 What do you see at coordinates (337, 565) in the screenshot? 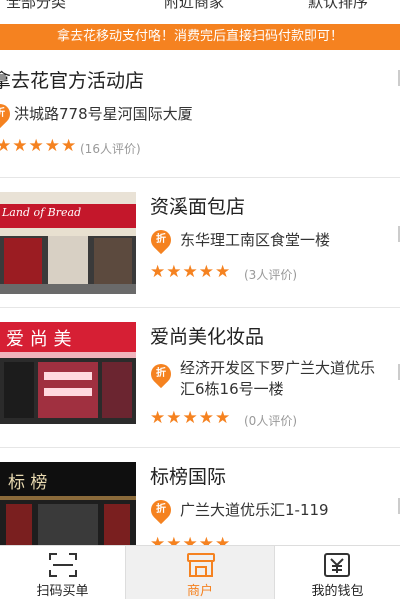
I see `wallet-icon` at bounding box center [337, 565].